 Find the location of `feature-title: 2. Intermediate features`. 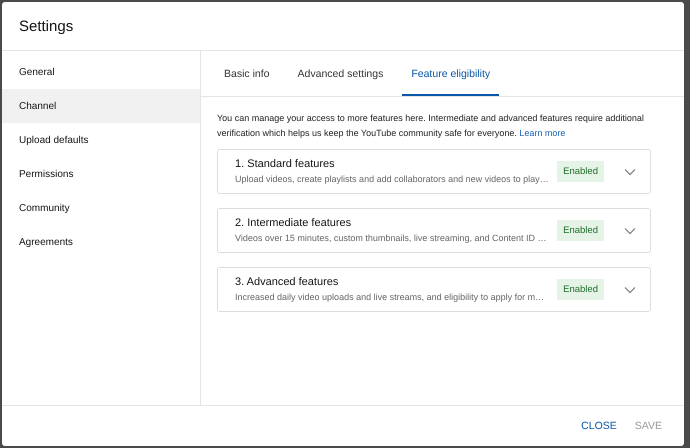

feature-title: 2. Intermediate features is located at coordinates (293, 223).